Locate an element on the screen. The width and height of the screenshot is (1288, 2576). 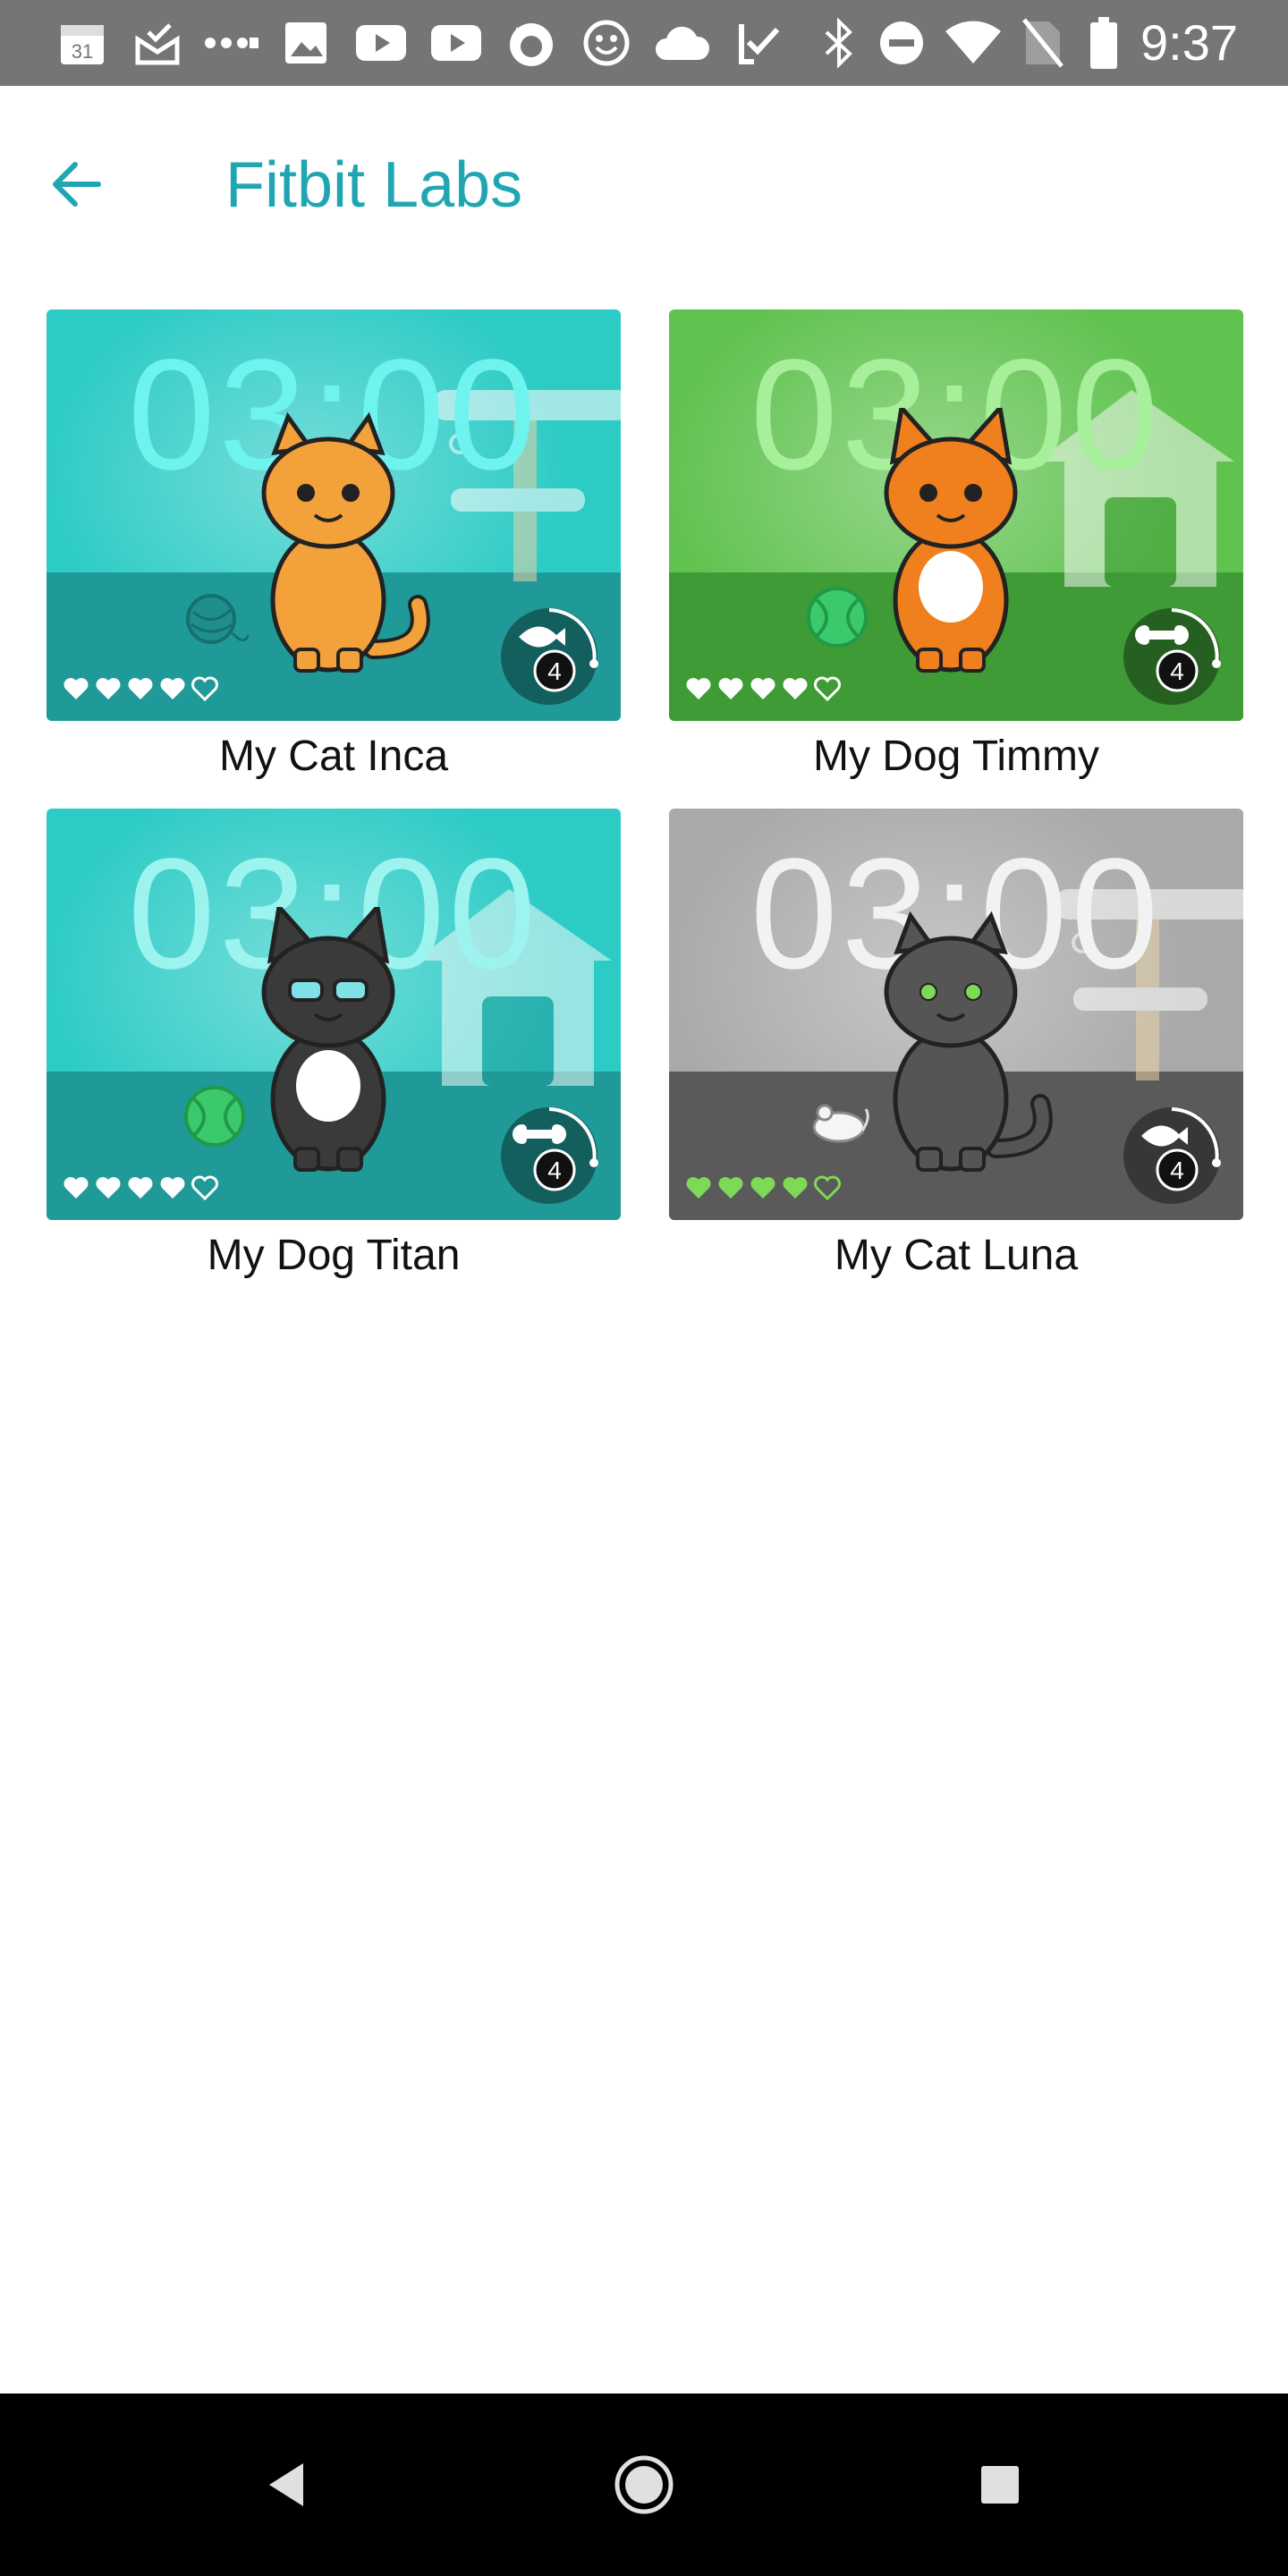
clockface-card: 03:00 4 My Cat Inca is located at coordinates (334, 547).